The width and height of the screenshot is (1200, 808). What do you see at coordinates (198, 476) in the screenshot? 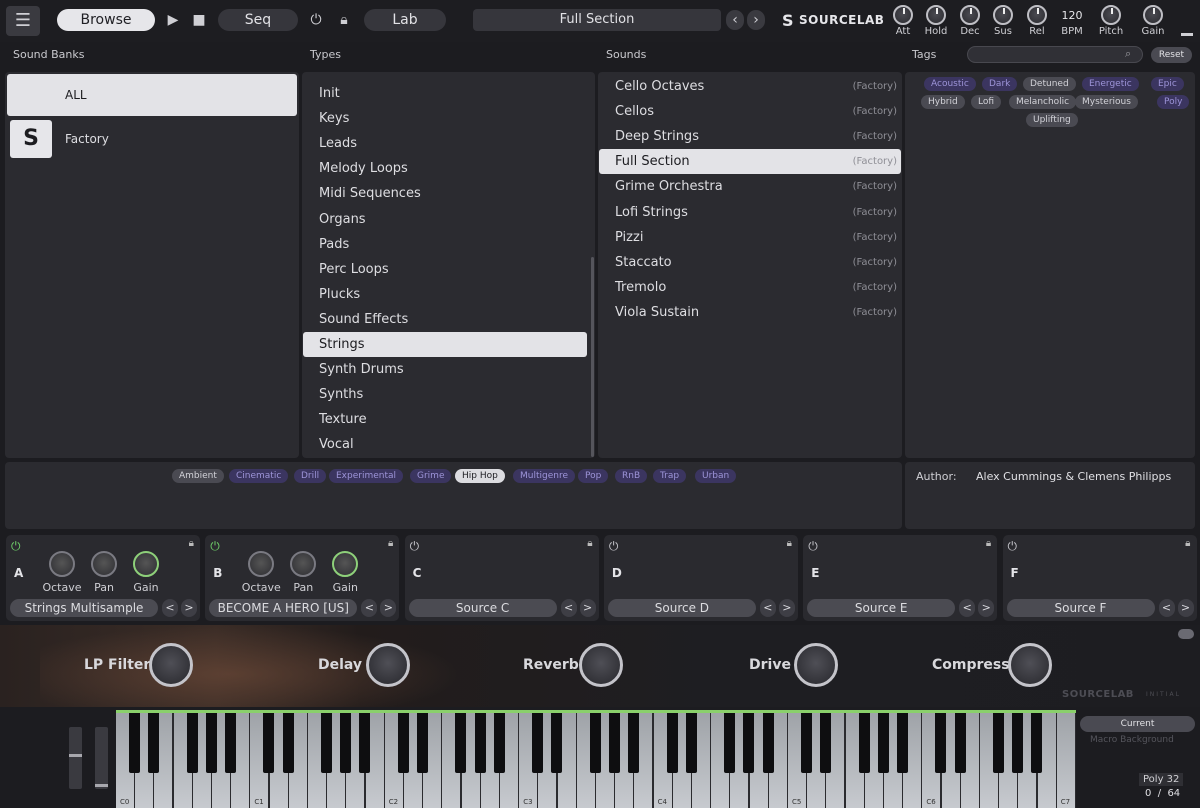
I see `genre-tag-ambient: Ambient` at bounding box center [198, 476].